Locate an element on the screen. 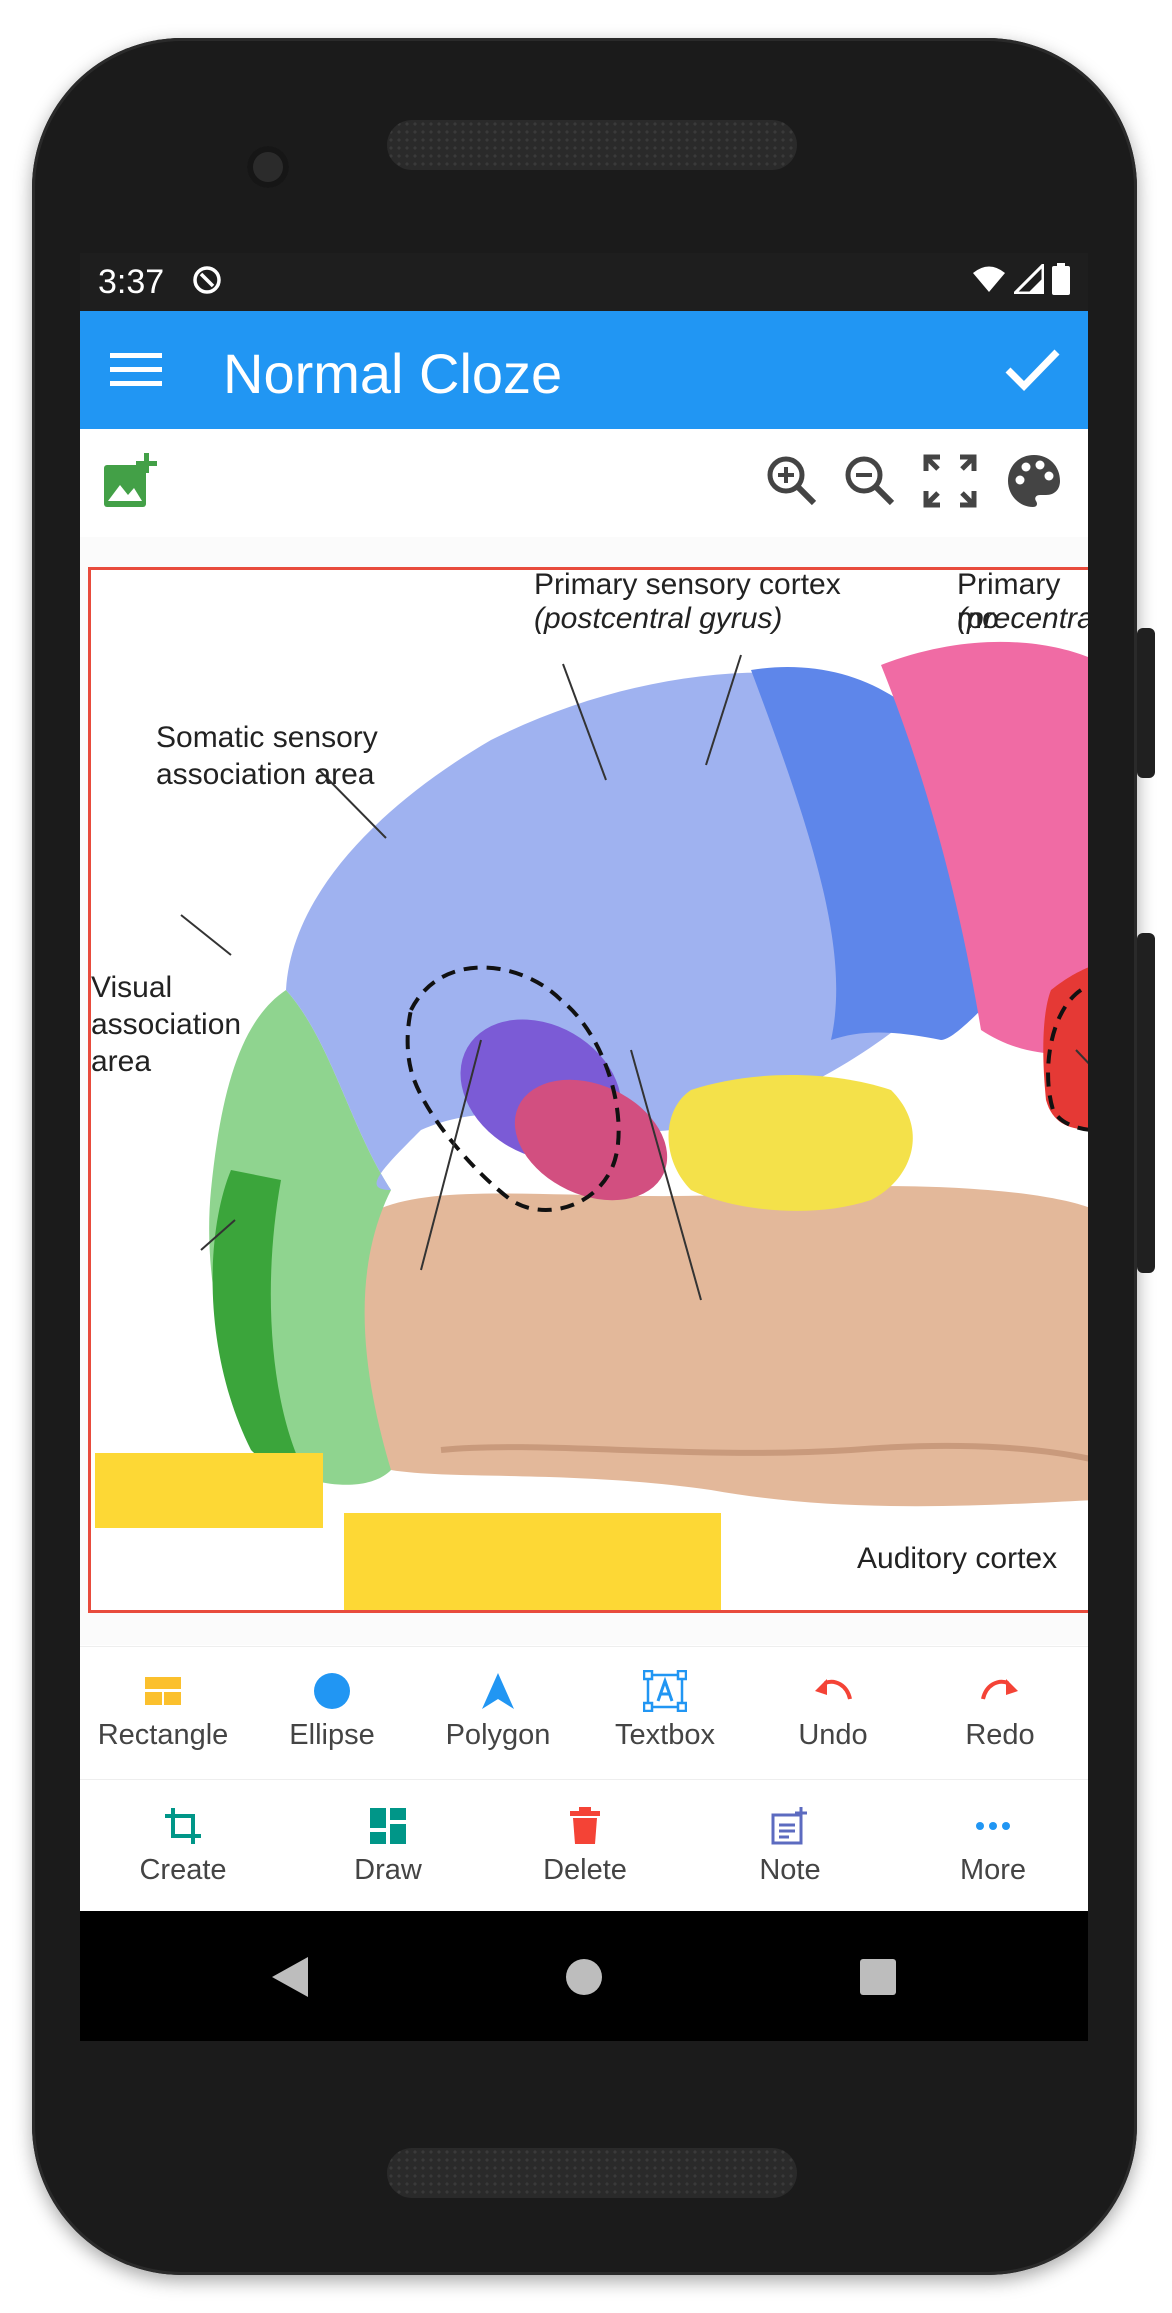  tool-textbox-label: Textbox is located at coordinates (665, 1735).